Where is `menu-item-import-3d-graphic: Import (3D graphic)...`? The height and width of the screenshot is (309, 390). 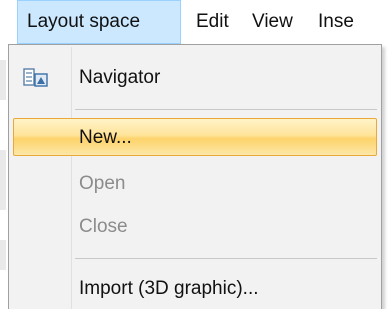
menu-item-import-3d-graphic: Import (3D graphic)... is located at coordinates (195, 289).